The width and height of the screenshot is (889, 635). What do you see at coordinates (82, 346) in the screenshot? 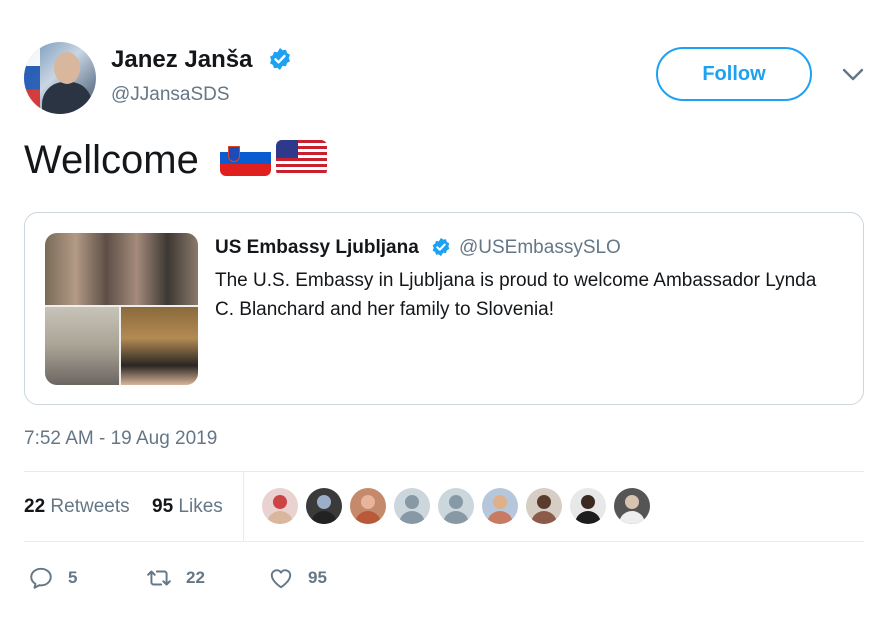
I see `collage-photo-hall` at bounding box center [82, 346].